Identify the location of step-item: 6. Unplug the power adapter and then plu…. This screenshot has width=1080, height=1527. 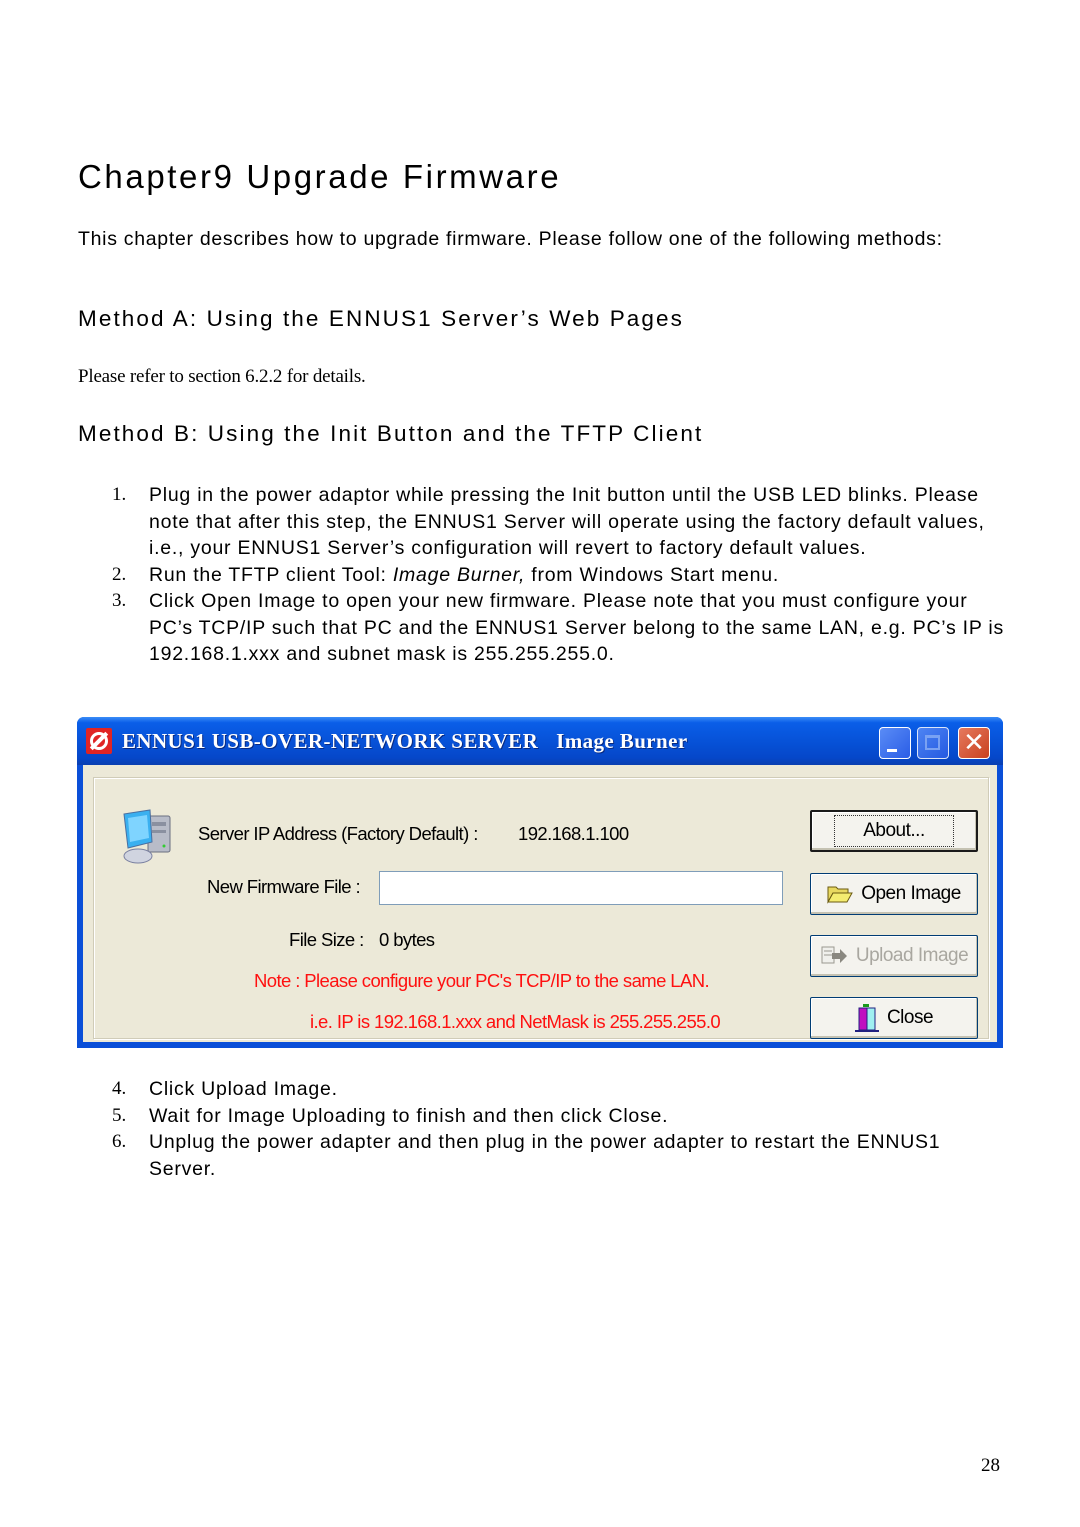
(562, 1155).